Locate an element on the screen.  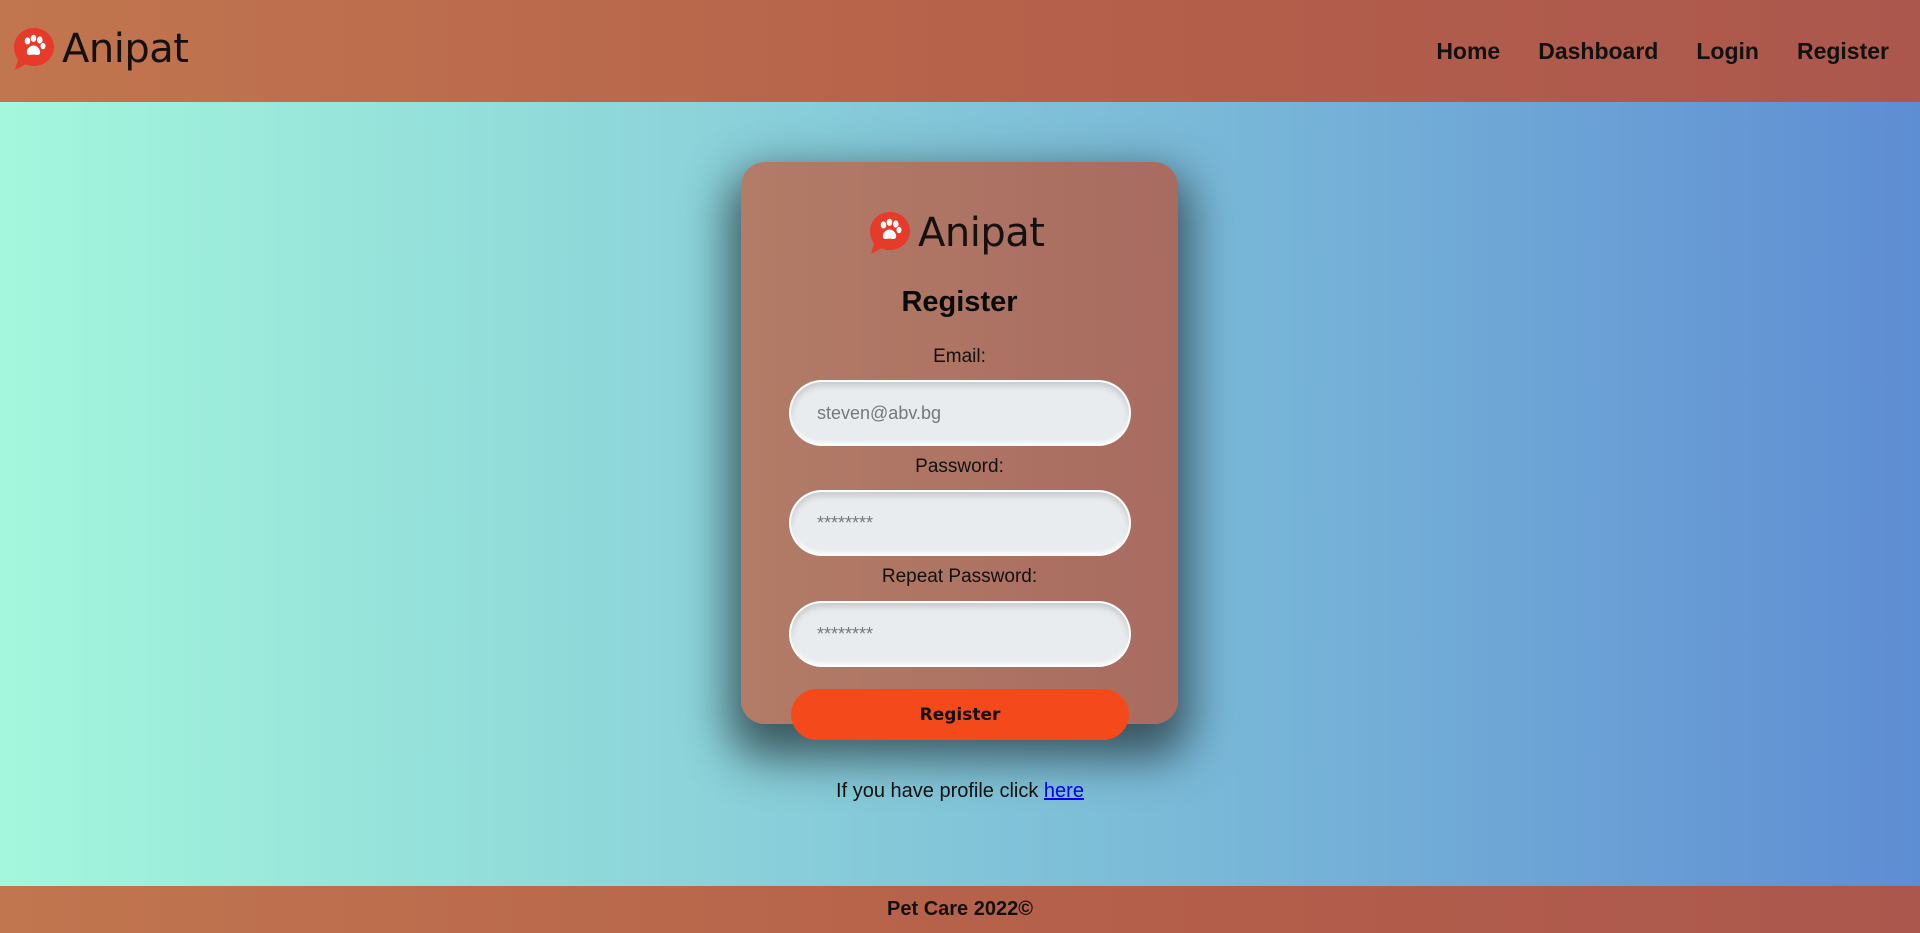
site-footer: Pet Care 2022© is located at coordinates (960, 909).